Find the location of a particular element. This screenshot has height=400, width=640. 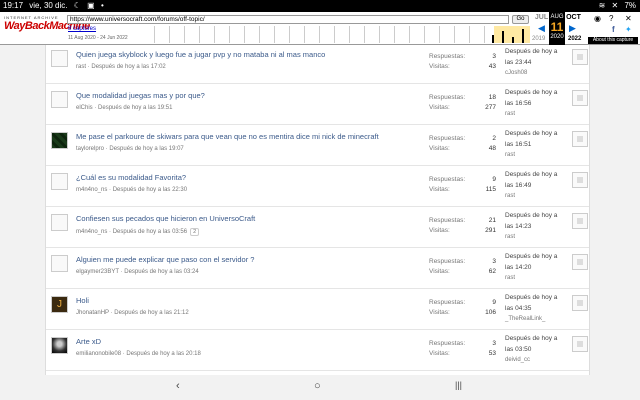

next-month: OCT is located at coordinates (573, 17).